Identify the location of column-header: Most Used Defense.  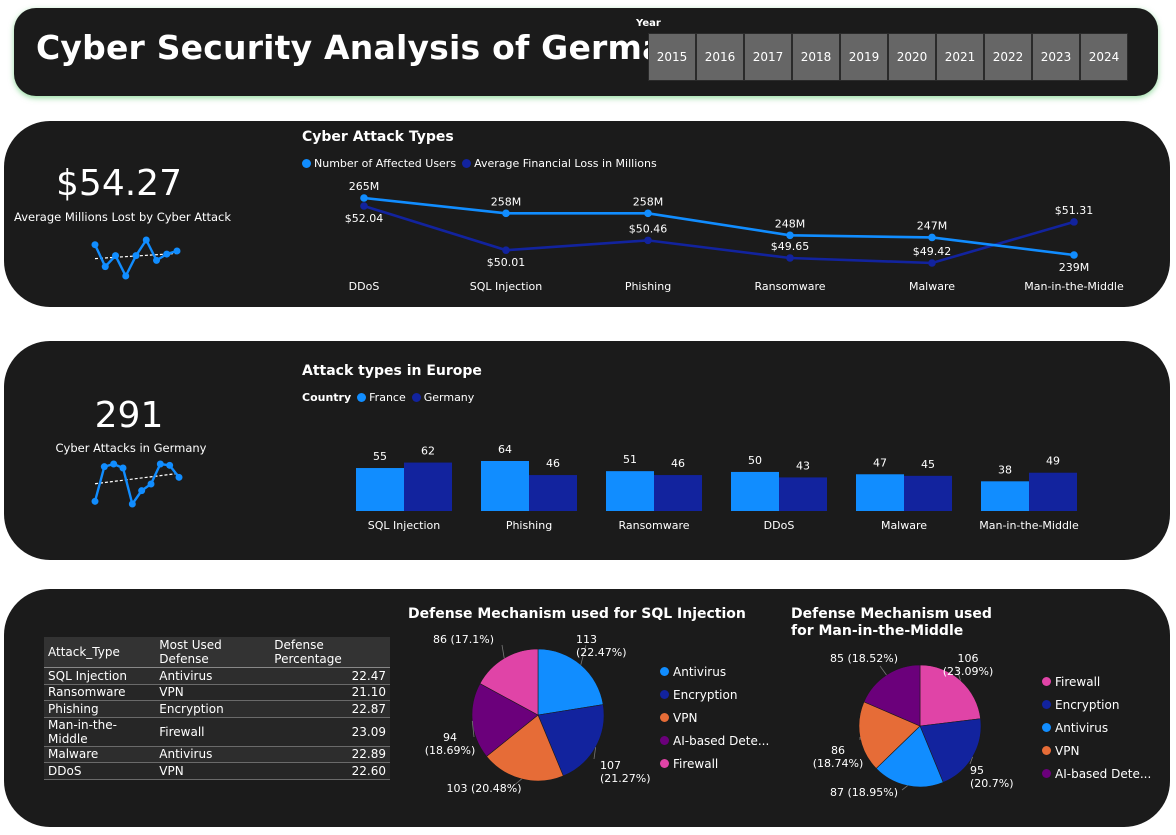
(213, 652).